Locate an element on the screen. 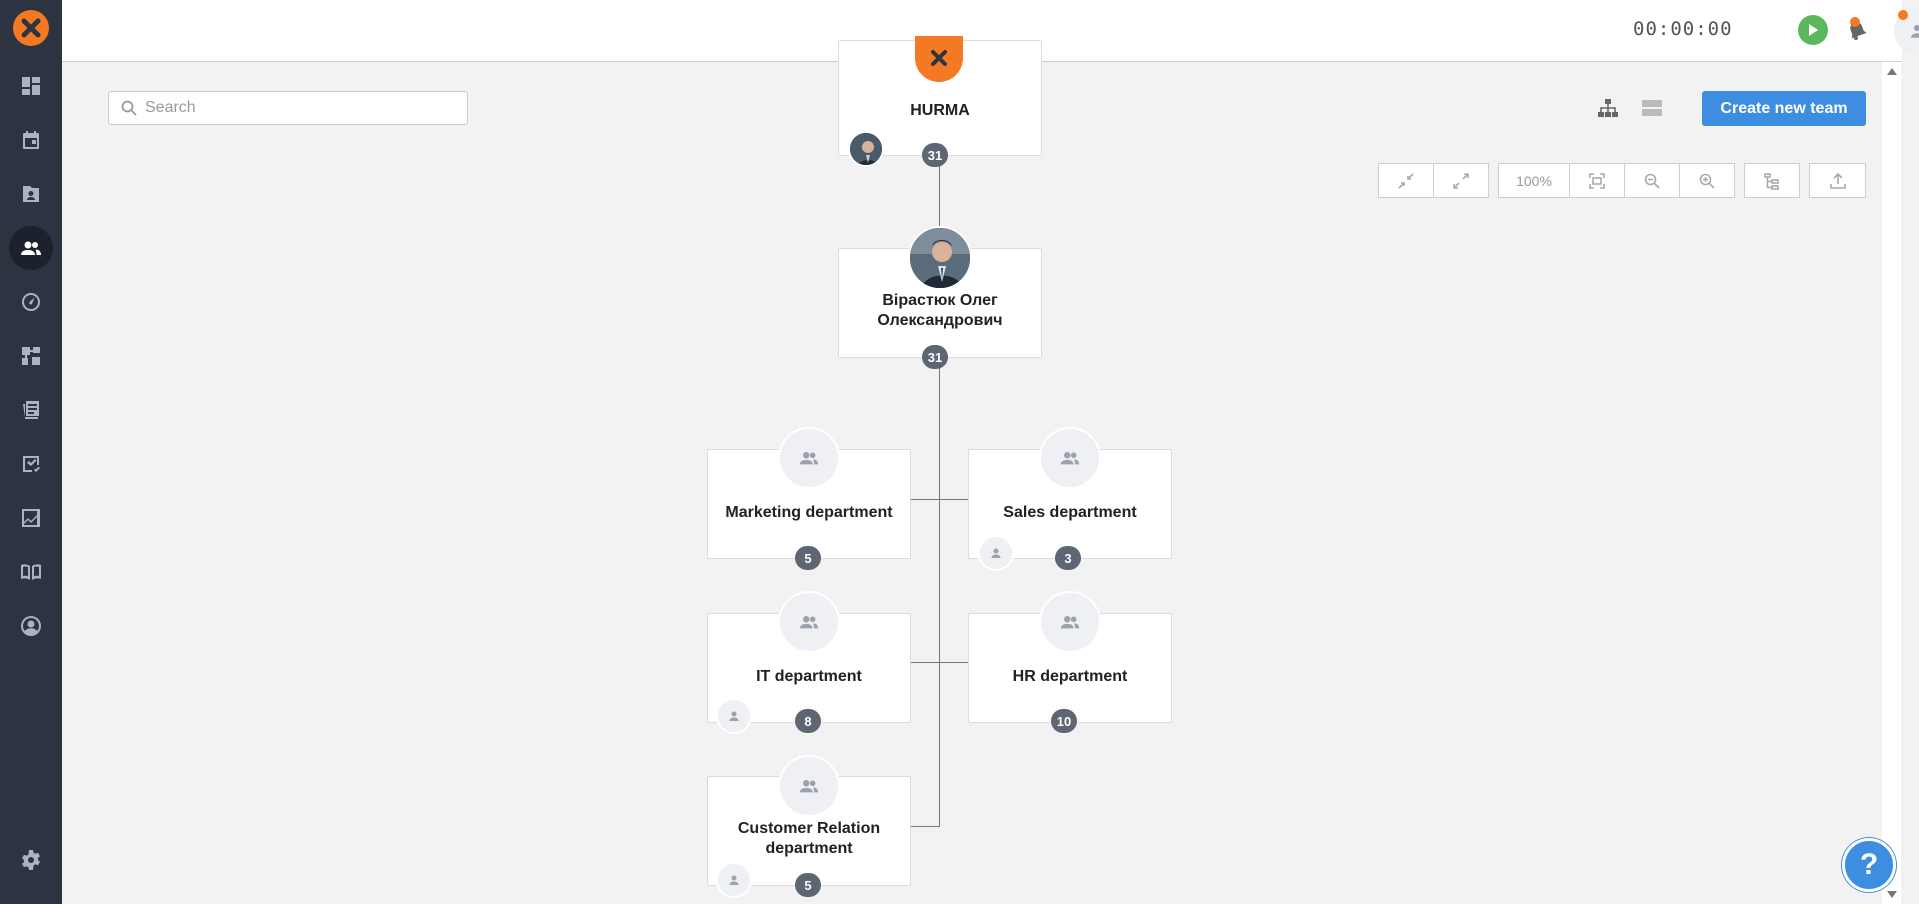 The width and height of the screenshot is (1919, 904). zoom-reset-button: 100% is located at coordinates (1534, 180).